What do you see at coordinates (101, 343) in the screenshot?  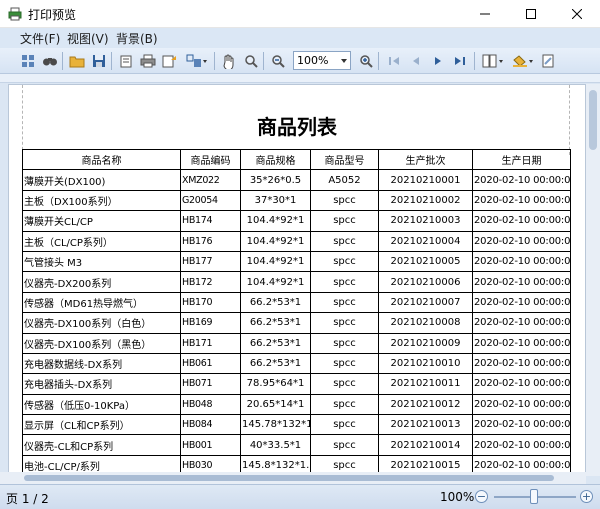 I see `table-cell: 仪器壳-DX100系列（黑色）` at bounding box center [101, 343].